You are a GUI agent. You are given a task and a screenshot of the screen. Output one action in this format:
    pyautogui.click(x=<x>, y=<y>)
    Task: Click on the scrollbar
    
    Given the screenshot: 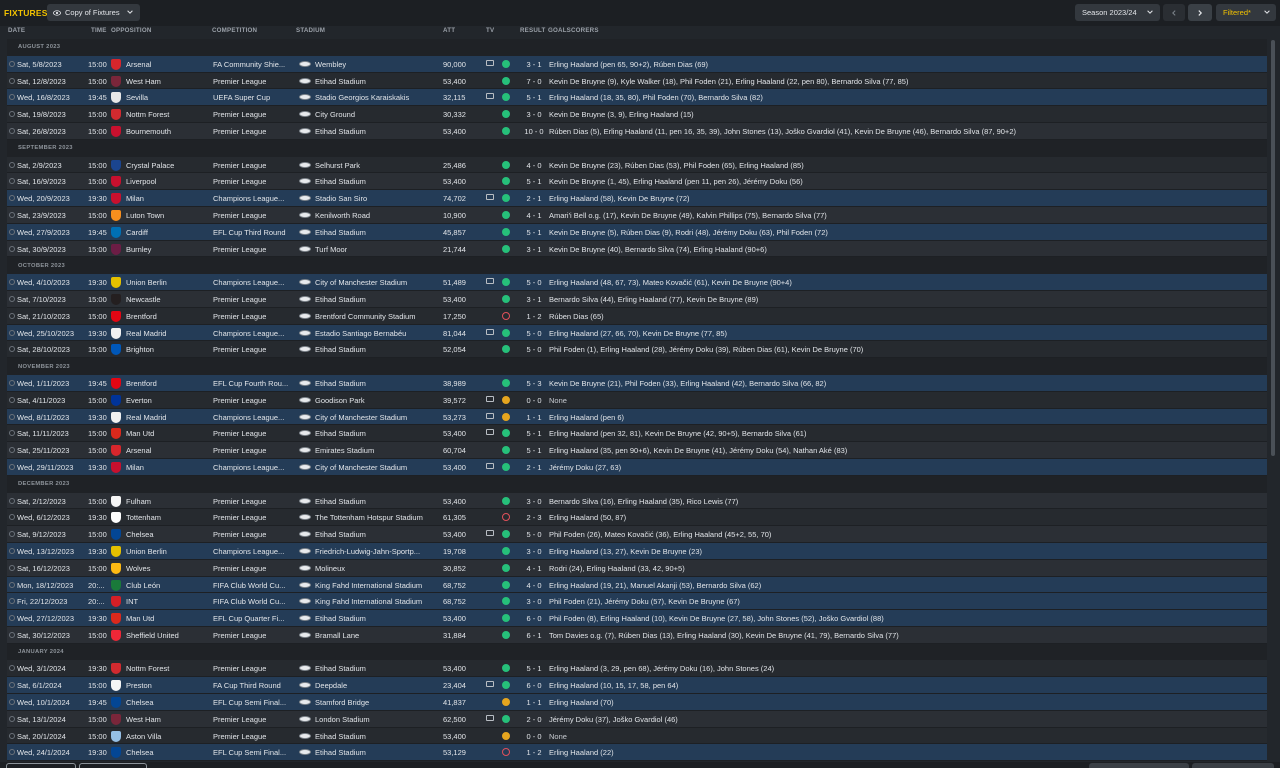 What is the action you would take?
    pyautogui.click(x=1273, y=248)
    